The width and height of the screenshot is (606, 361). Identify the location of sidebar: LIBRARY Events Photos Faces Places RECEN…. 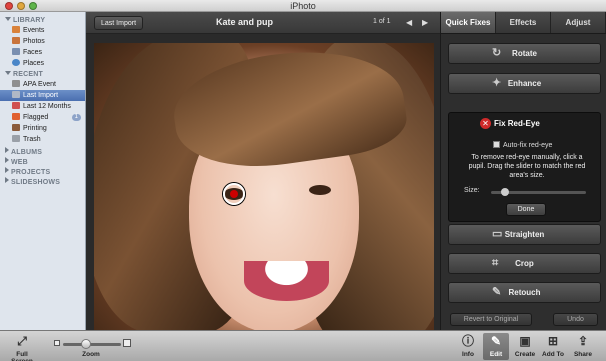
(43, 171).